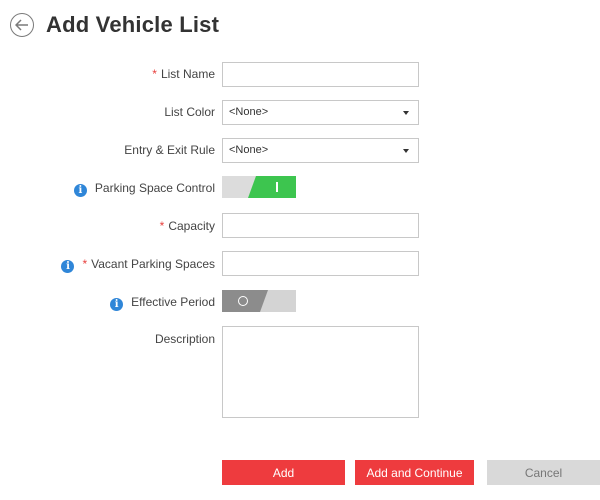 Image resolution: width=600 pixels, height=500 pixels. What do you see at coordinates (184, 339) in the screenshot?
I see `description-label: Description` at bounding box center [184, 339].